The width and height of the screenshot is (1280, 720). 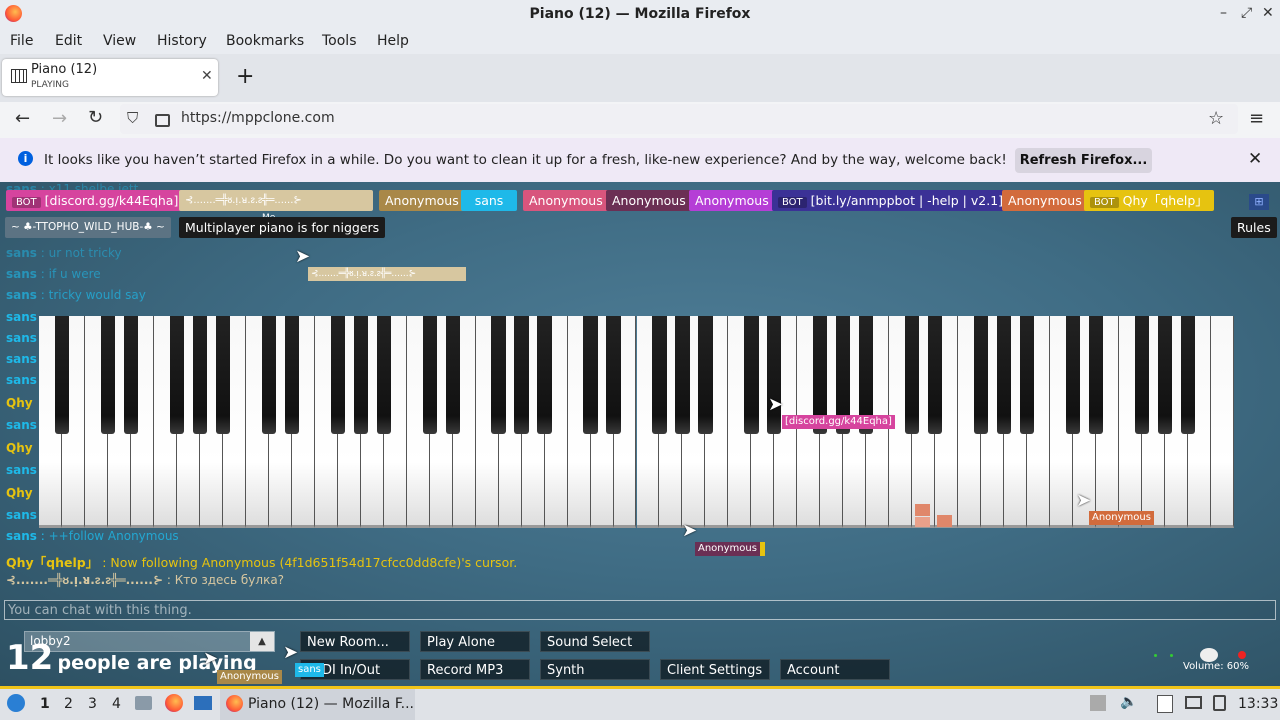 What do you see at coordinates (22, 118) in the screenshot?
I see `back-icon: ←` at bounding box center [22, 118].